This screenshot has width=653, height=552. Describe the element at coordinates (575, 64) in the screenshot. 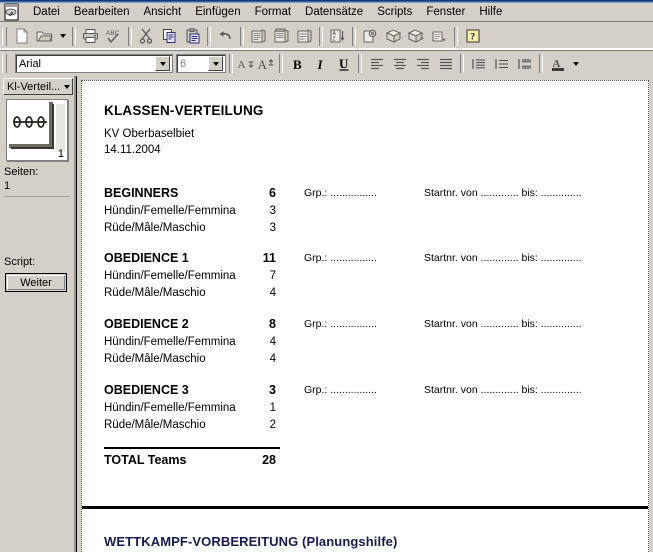

I see `text-color-dropdown-arrow-icon` at that location.